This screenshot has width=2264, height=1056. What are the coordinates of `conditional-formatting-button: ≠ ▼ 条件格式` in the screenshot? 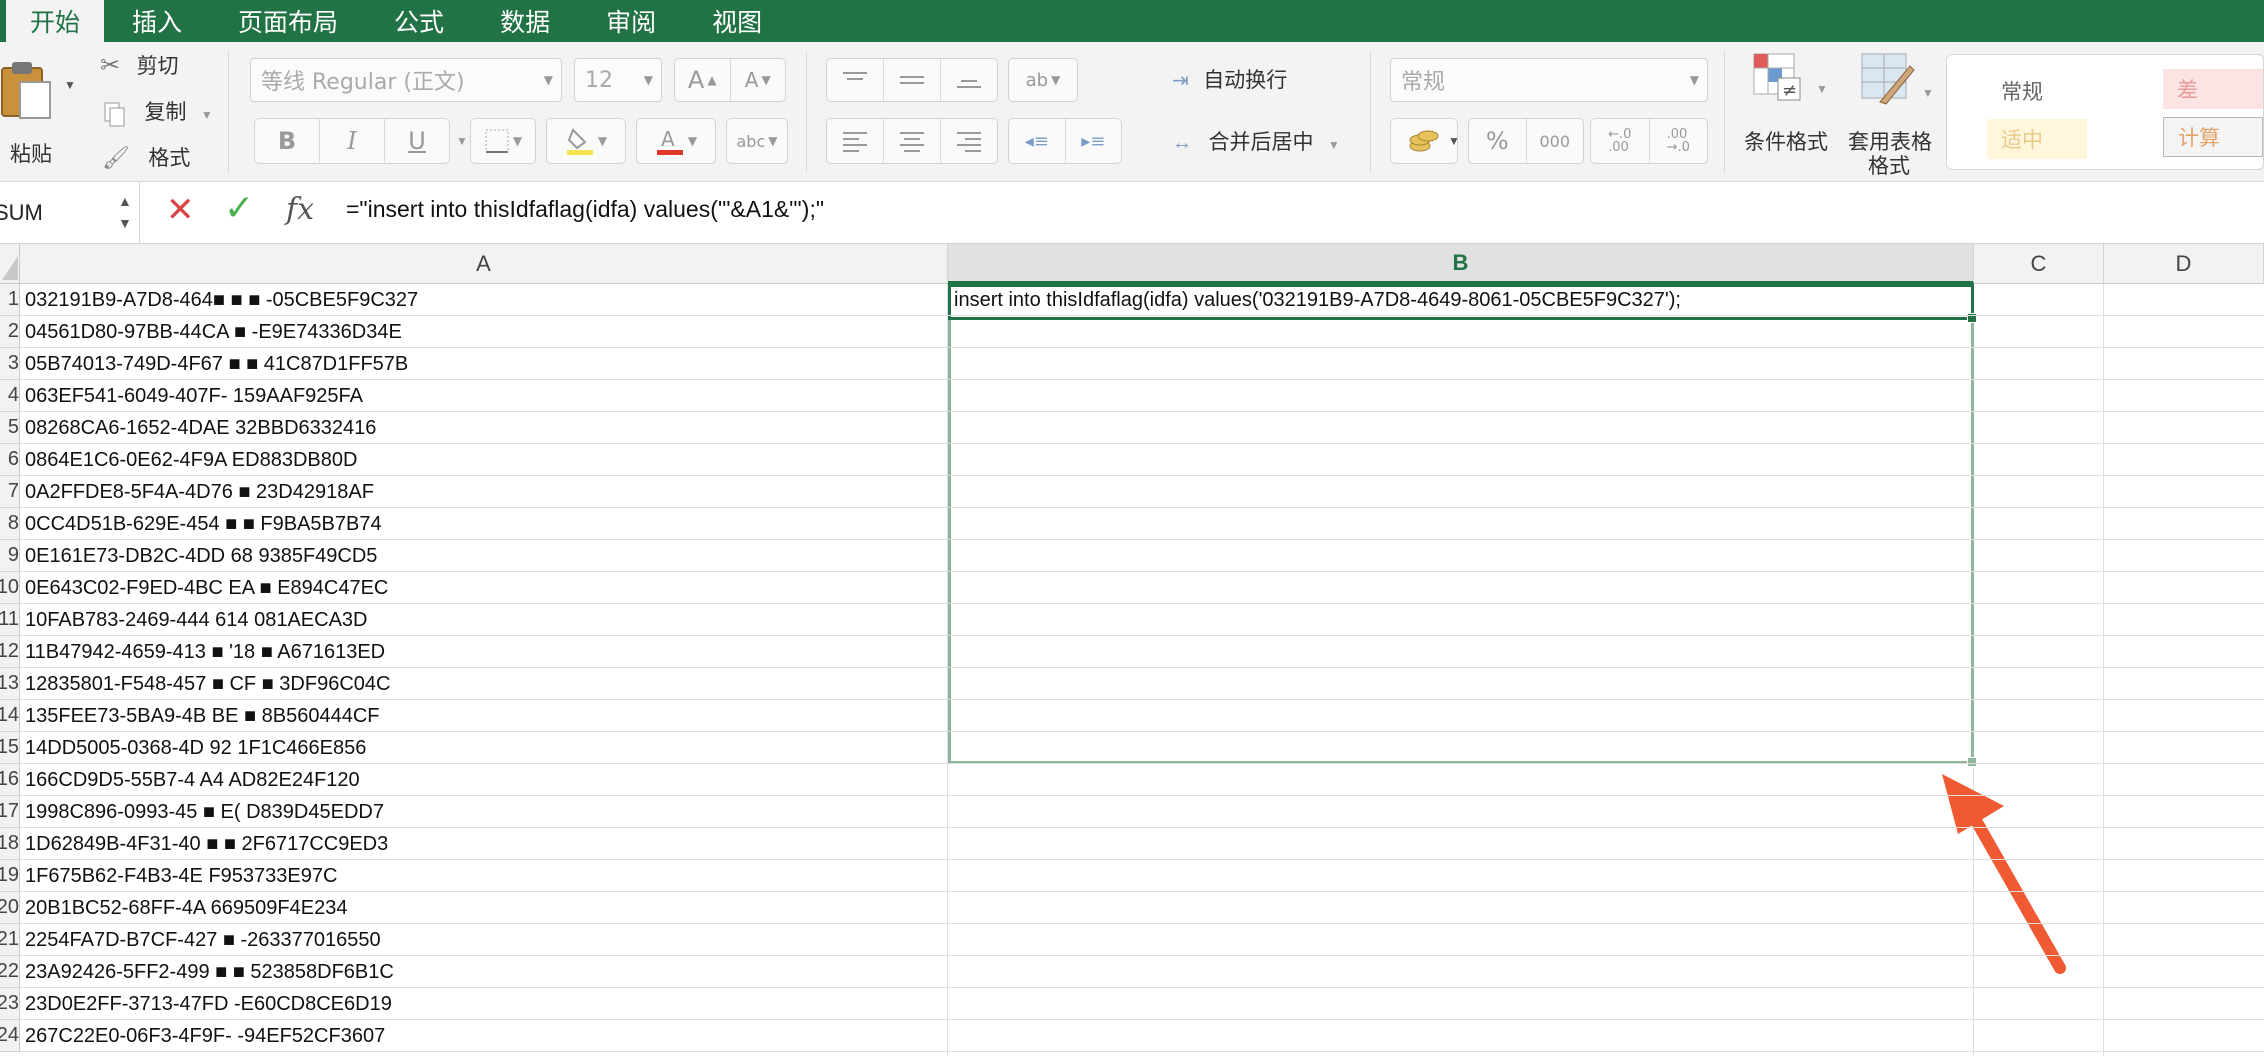 It's located at (1786, 112).